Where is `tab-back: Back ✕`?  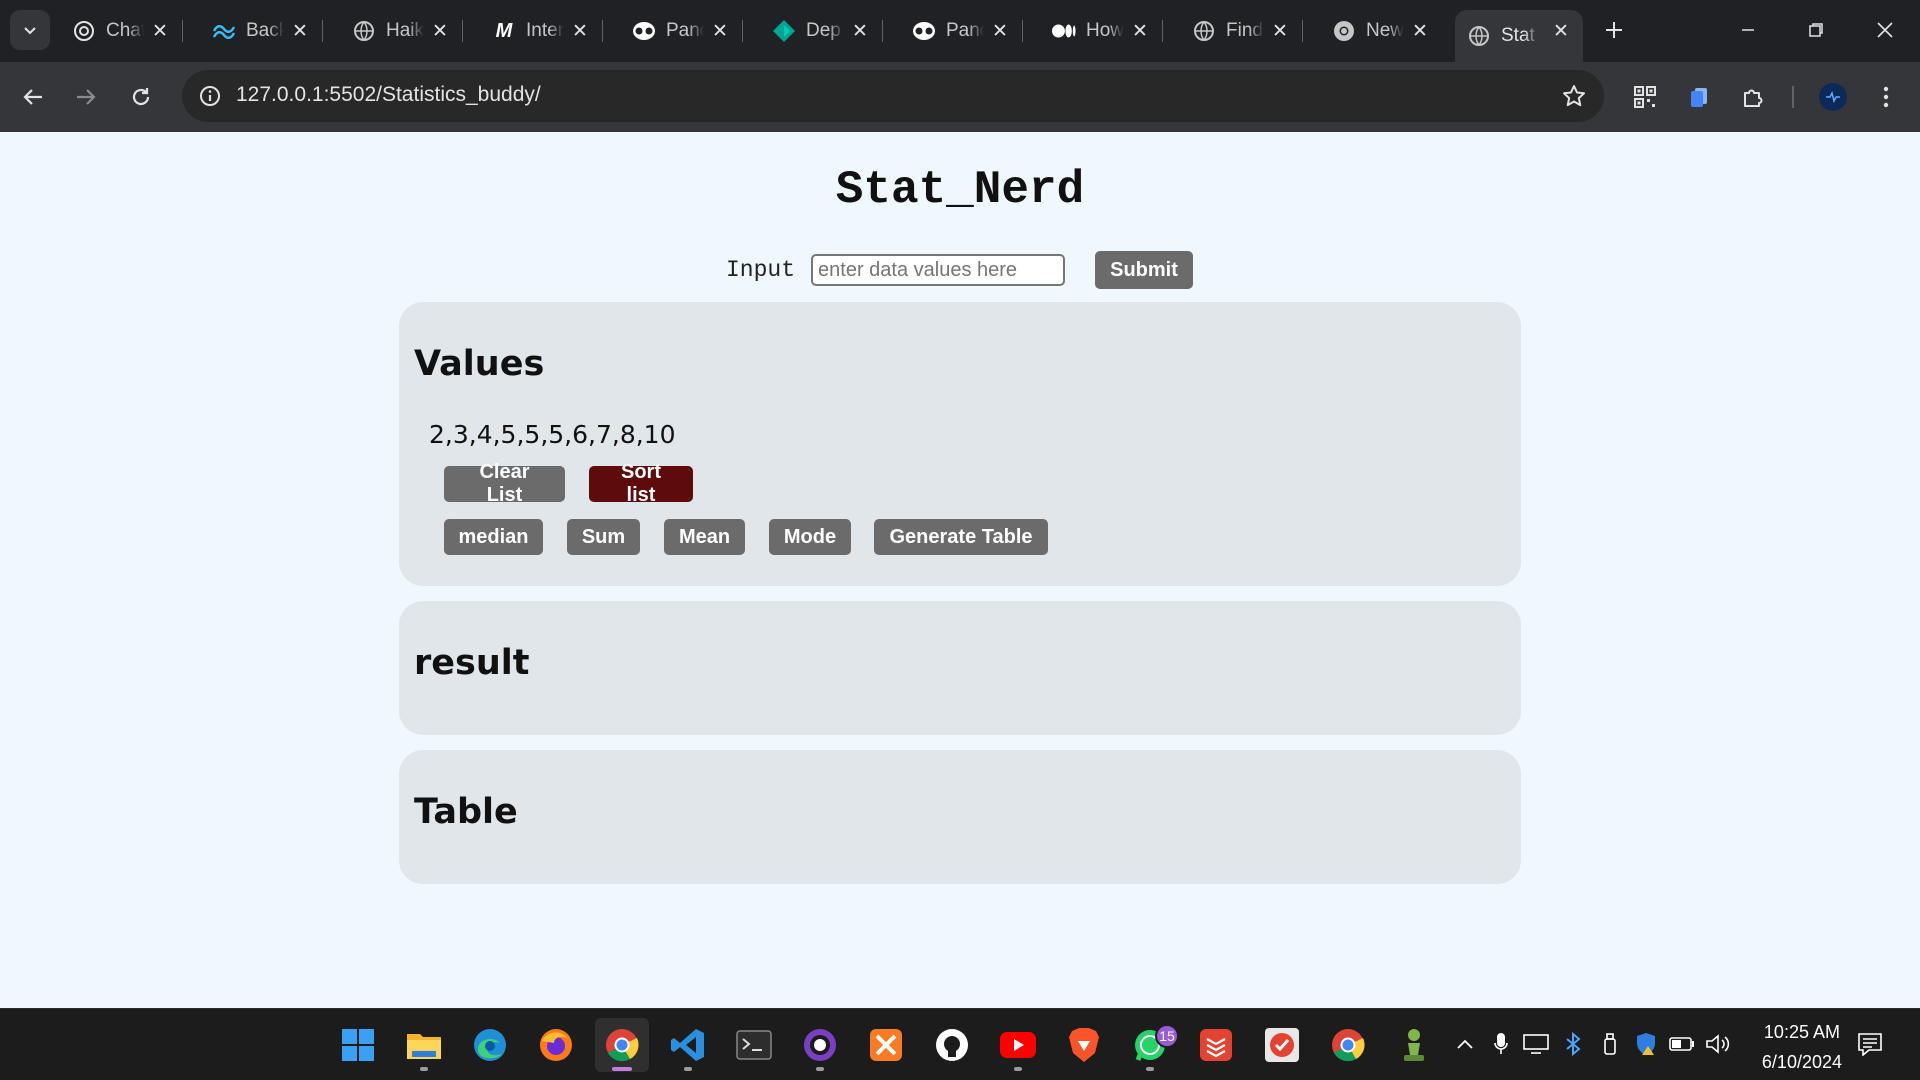 tab-back: Back ✕ is located at coordinates (261, 31).